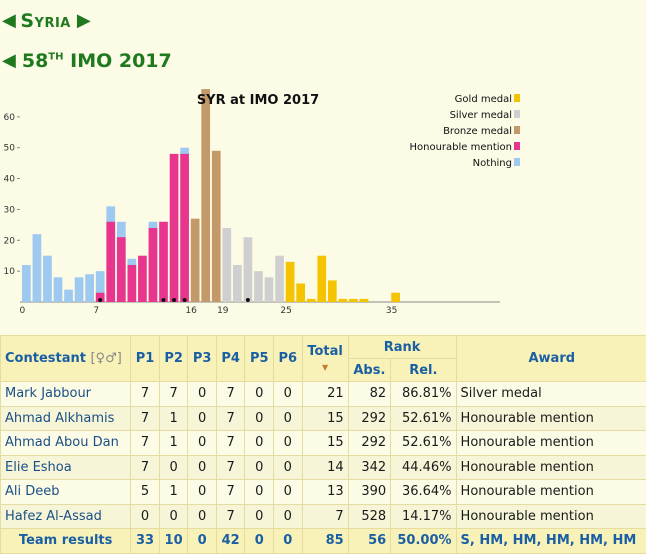 The width and height of the screenshot is (646, 554). I want to click on p5-header: P5, so click(259, 359).